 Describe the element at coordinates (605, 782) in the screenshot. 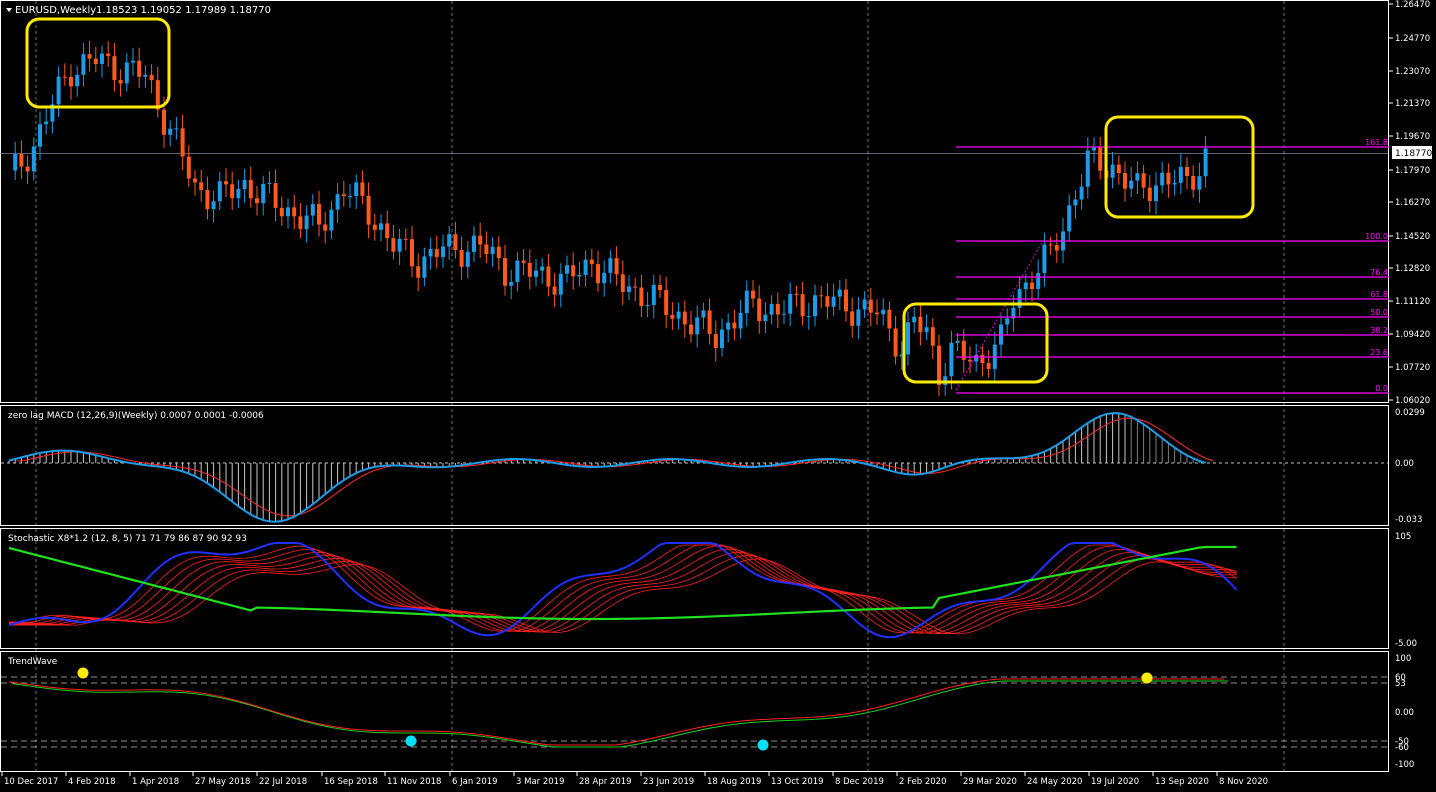

I see `time-axis-label: 28 Apr 2019` at that location.